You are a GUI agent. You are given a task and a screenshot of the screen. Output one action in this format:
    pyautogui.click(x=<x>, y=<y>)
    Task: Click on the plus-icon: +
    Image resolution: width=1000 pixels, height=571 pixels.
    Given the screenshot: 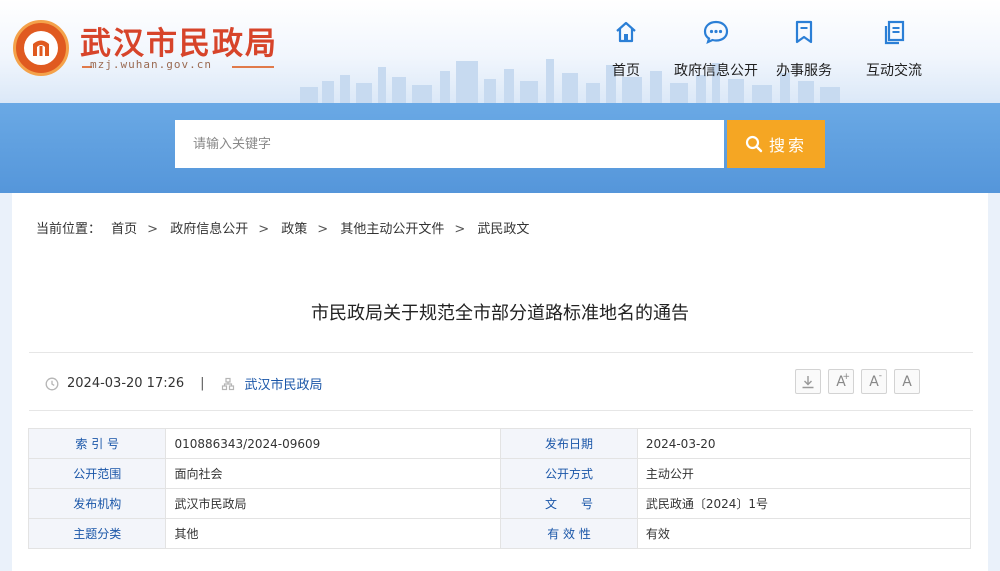 What is the action you would take?
    pyautogui.click(x=846, y=377)
    